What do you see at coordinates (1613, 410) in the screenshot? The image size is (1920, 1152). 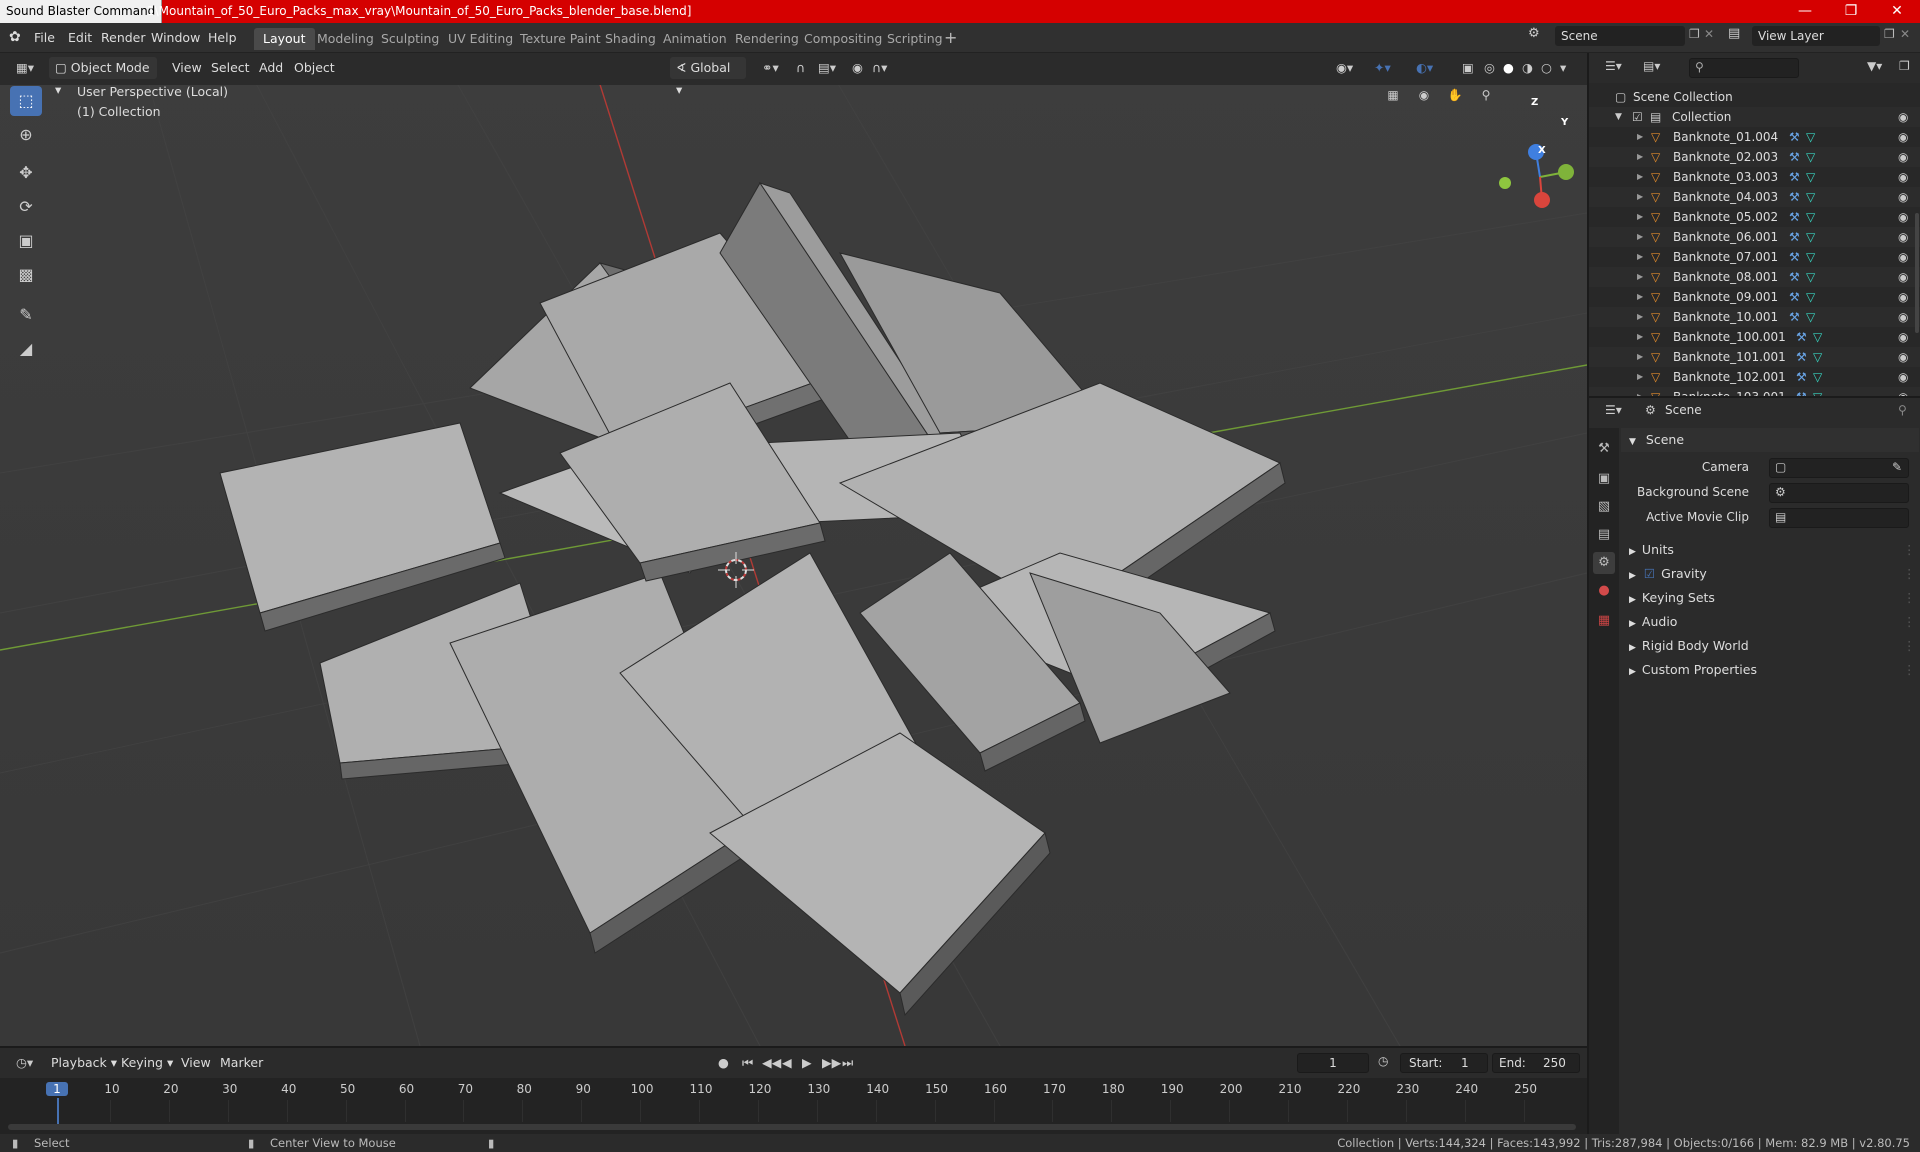 I see `properties-editor-type-icon: ☰▾` at bounding box center [1613, 410].